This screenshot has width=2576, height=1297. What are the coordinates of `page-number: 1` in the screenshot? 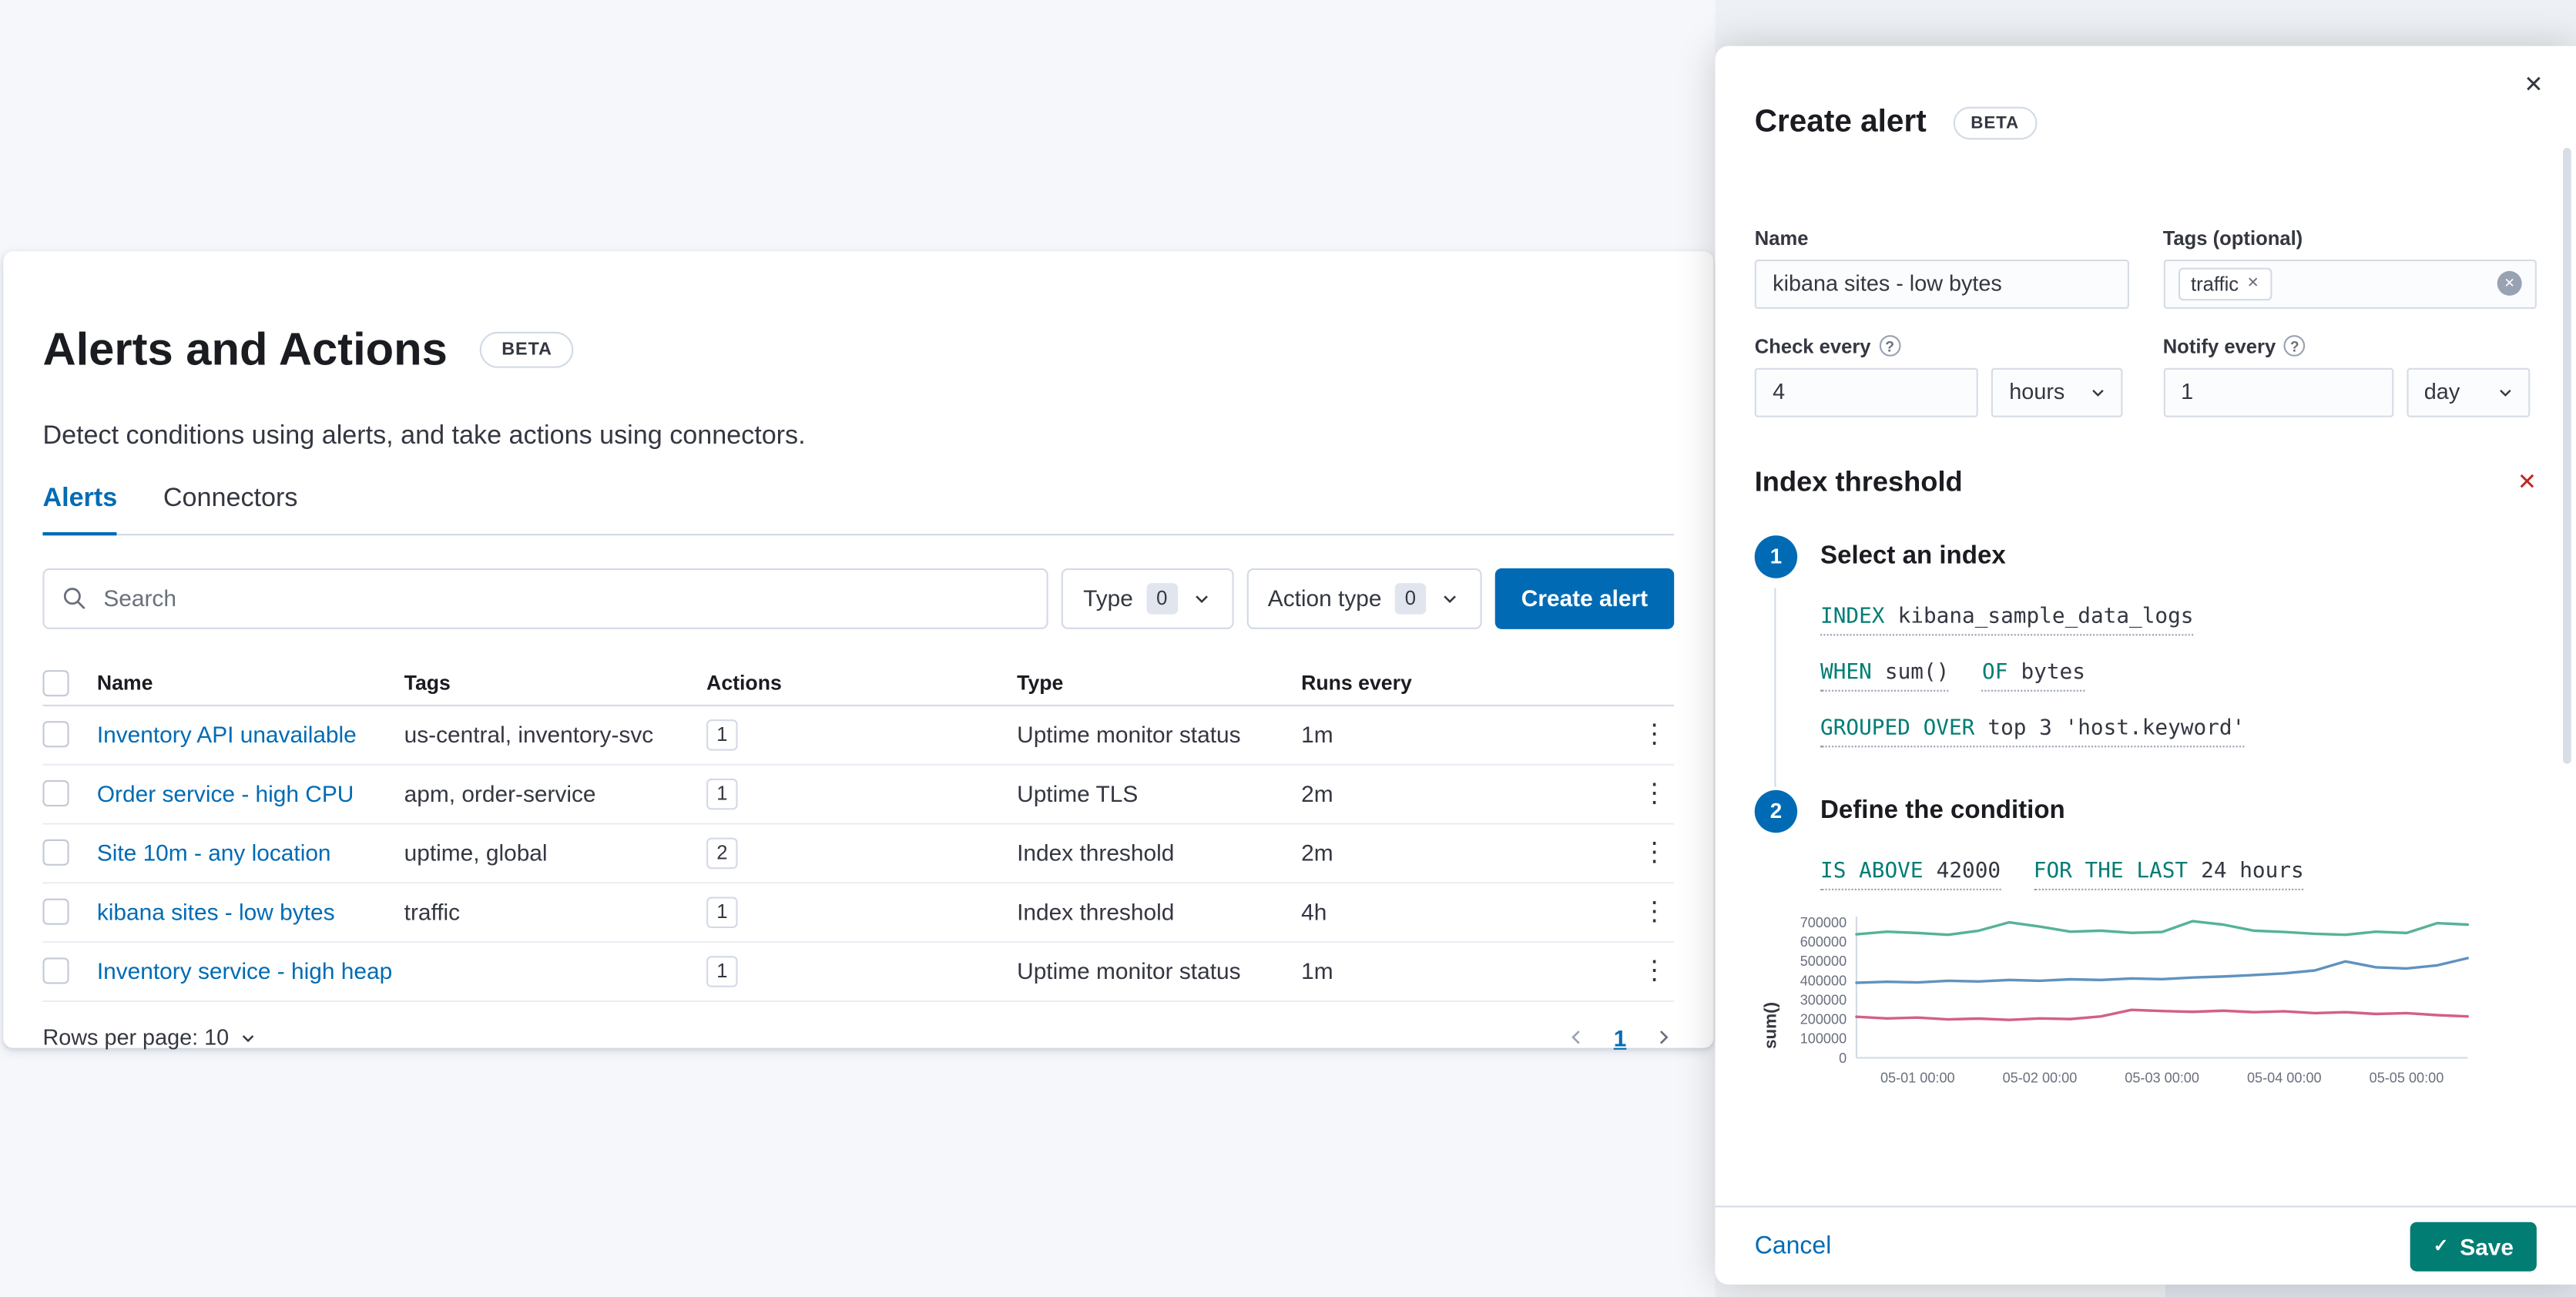 It's located at (1620, 1037).